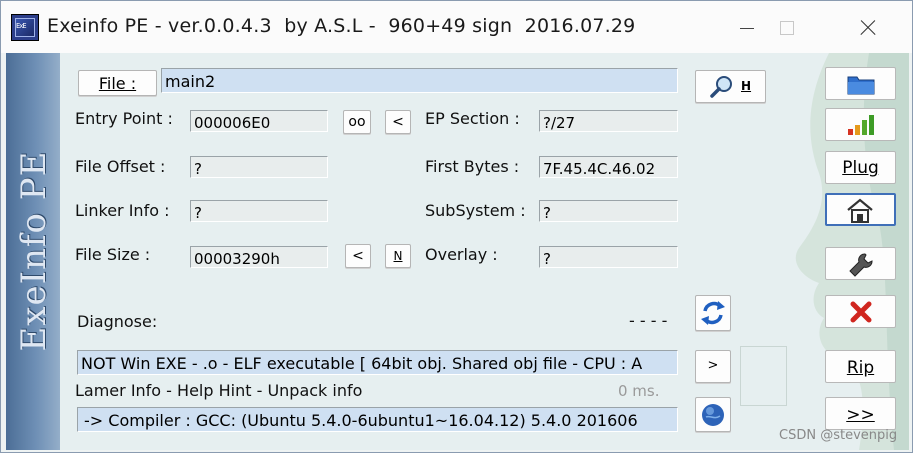  I want to click on more-info-button: >, so click(713, 366).